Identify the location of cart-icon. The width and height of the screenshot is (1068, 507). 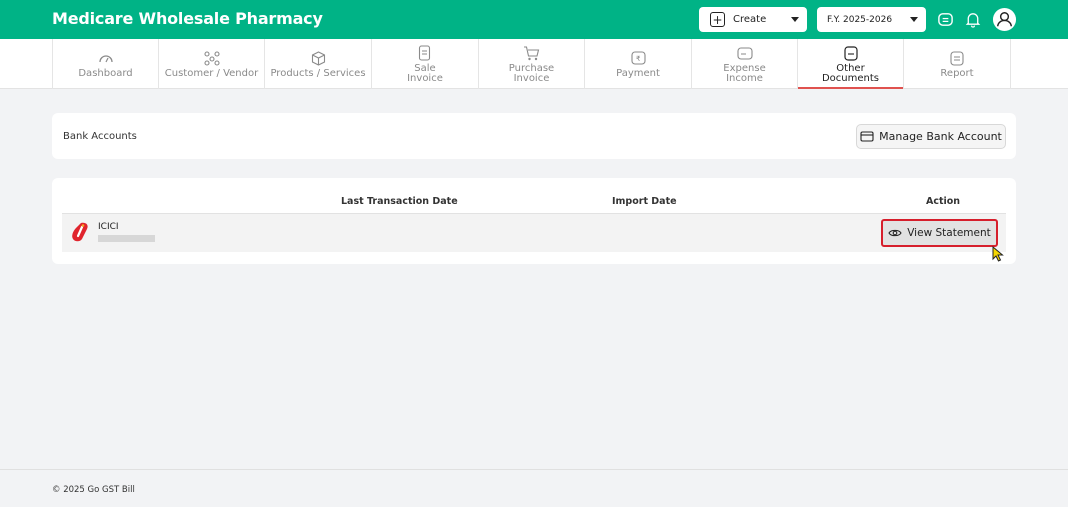
(531, 53).